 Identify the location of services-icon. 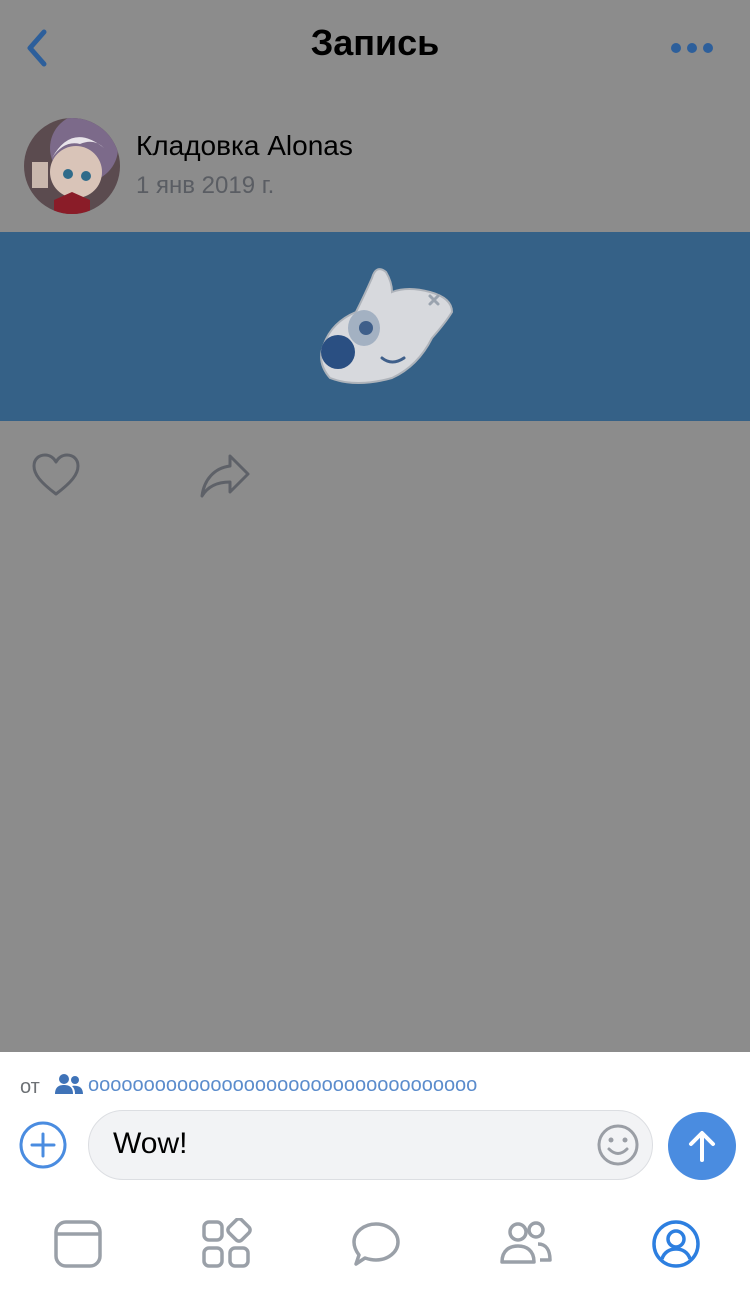
(227, 1242).